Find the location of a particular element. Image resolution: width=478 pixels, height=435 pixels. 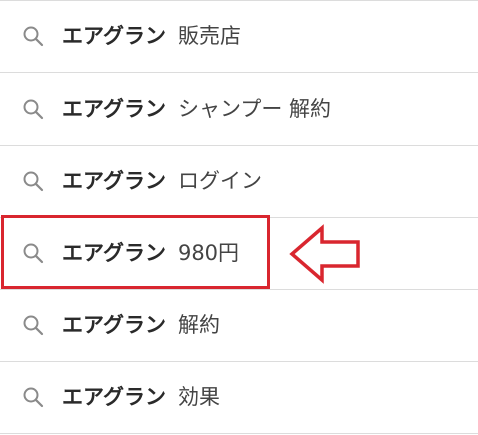

suggestion-text: エアグラン 解約 is located at coordinates (141, 324).